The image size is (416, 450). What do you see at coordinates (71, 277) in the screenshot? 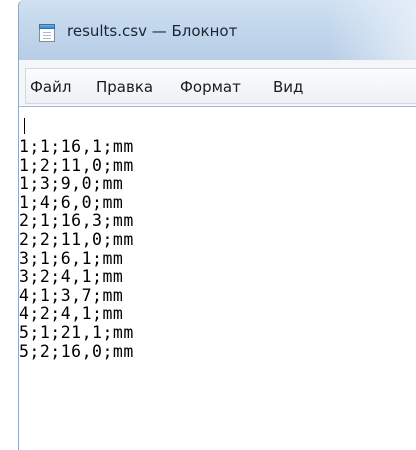
I see `text-line: 3;2;4,1;mm` at bounding box center [71, 277].